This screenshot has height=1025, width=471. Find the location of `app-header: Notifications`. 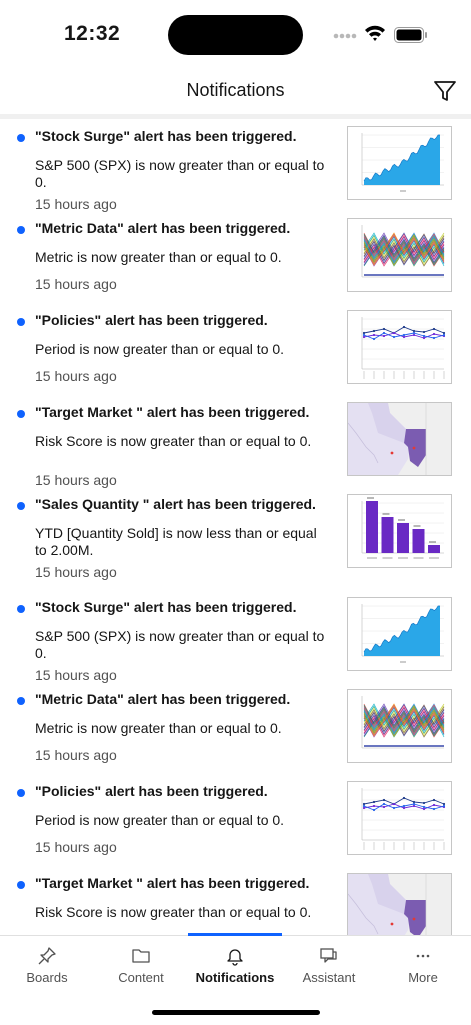

app-header: Notifications is located at coordinates (235, 92).